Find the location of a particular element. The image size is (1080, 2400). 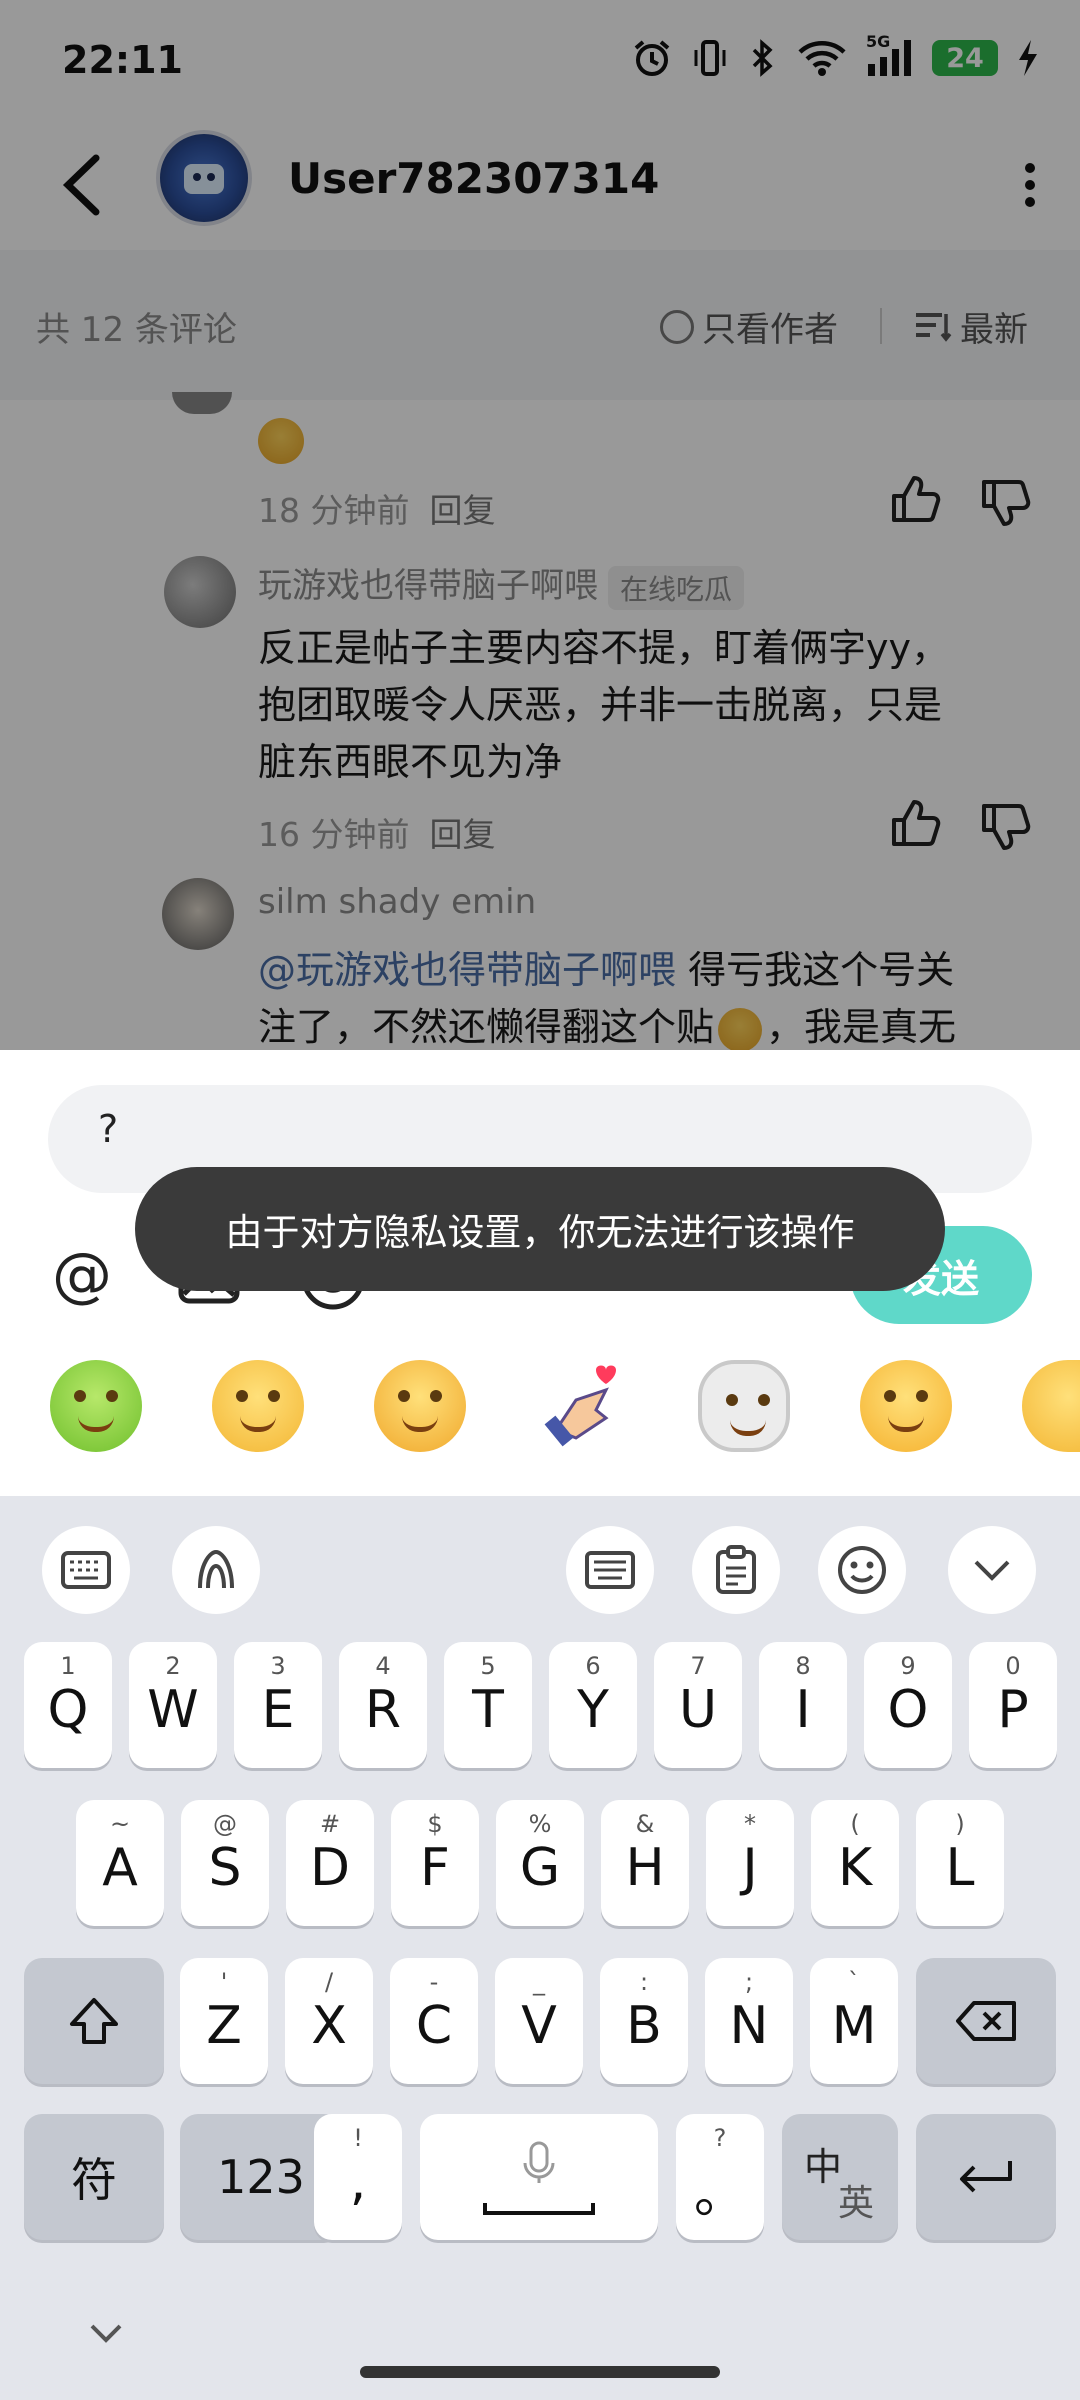

key-hint: ( is located at coordinates (855, 1824).